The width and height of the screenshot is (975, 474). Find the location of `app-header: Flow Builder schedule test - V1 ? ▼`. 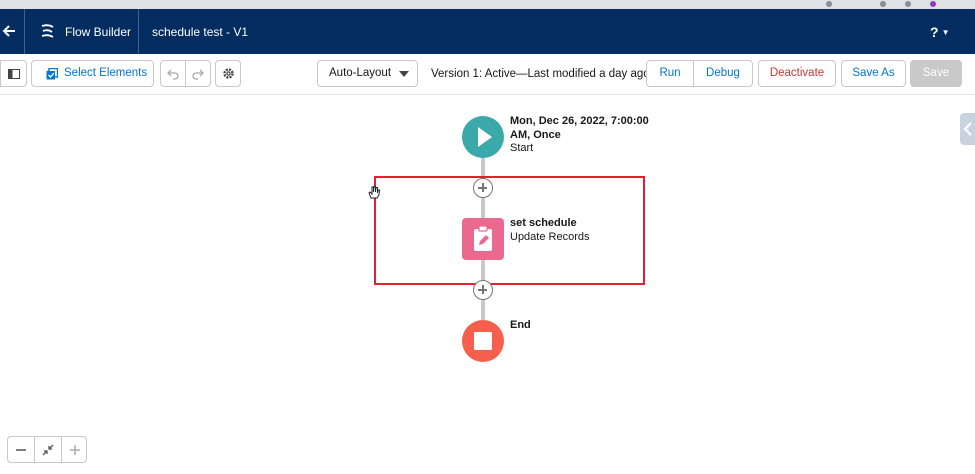

app-header: Flow Builder schedule test - V1 ? ▼ is located at coordinates (487, 31).